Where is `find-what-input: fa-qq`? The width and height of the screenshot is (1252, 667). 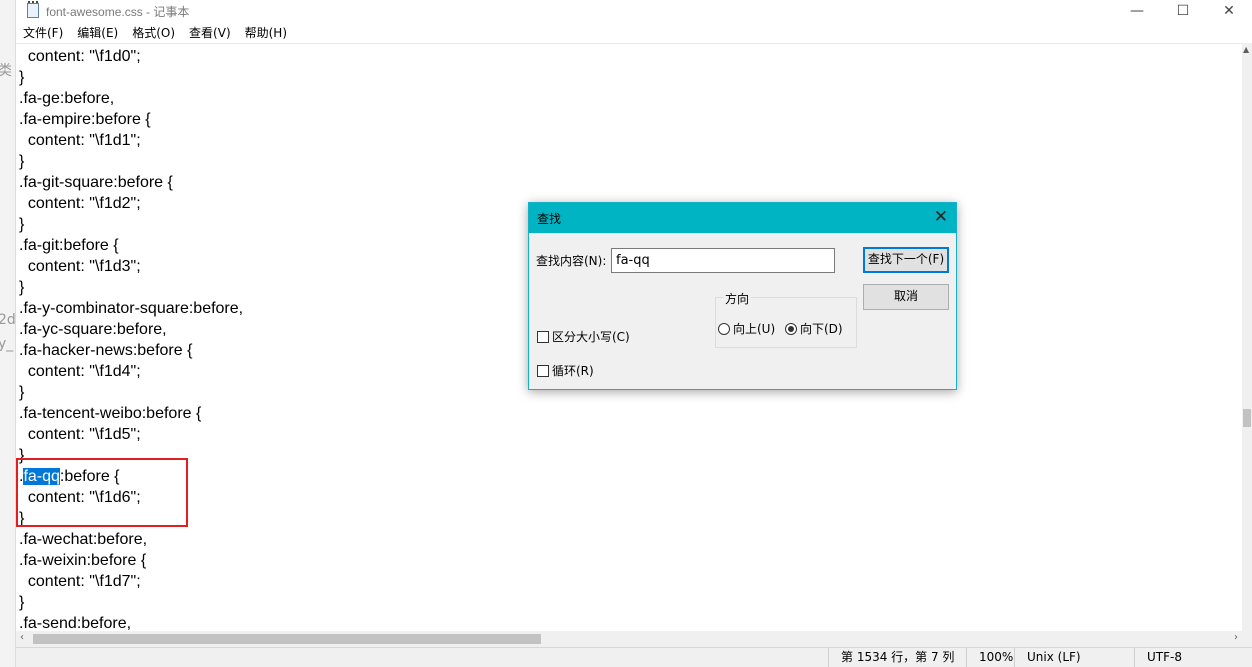 find-what-input: fa-qq is located at coordinates (723, 260).